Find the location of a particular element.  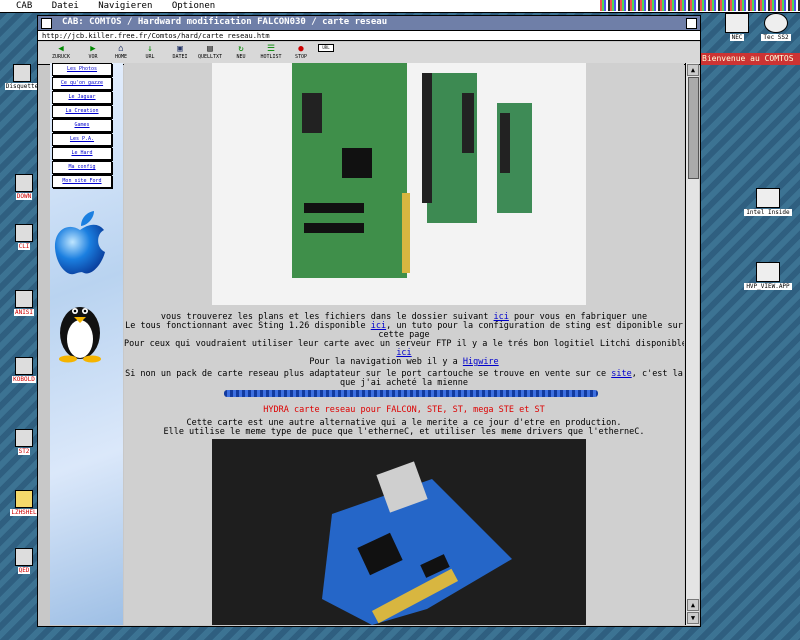

back-button: ◀ ZURUCK is located at coordinates (61, 52).